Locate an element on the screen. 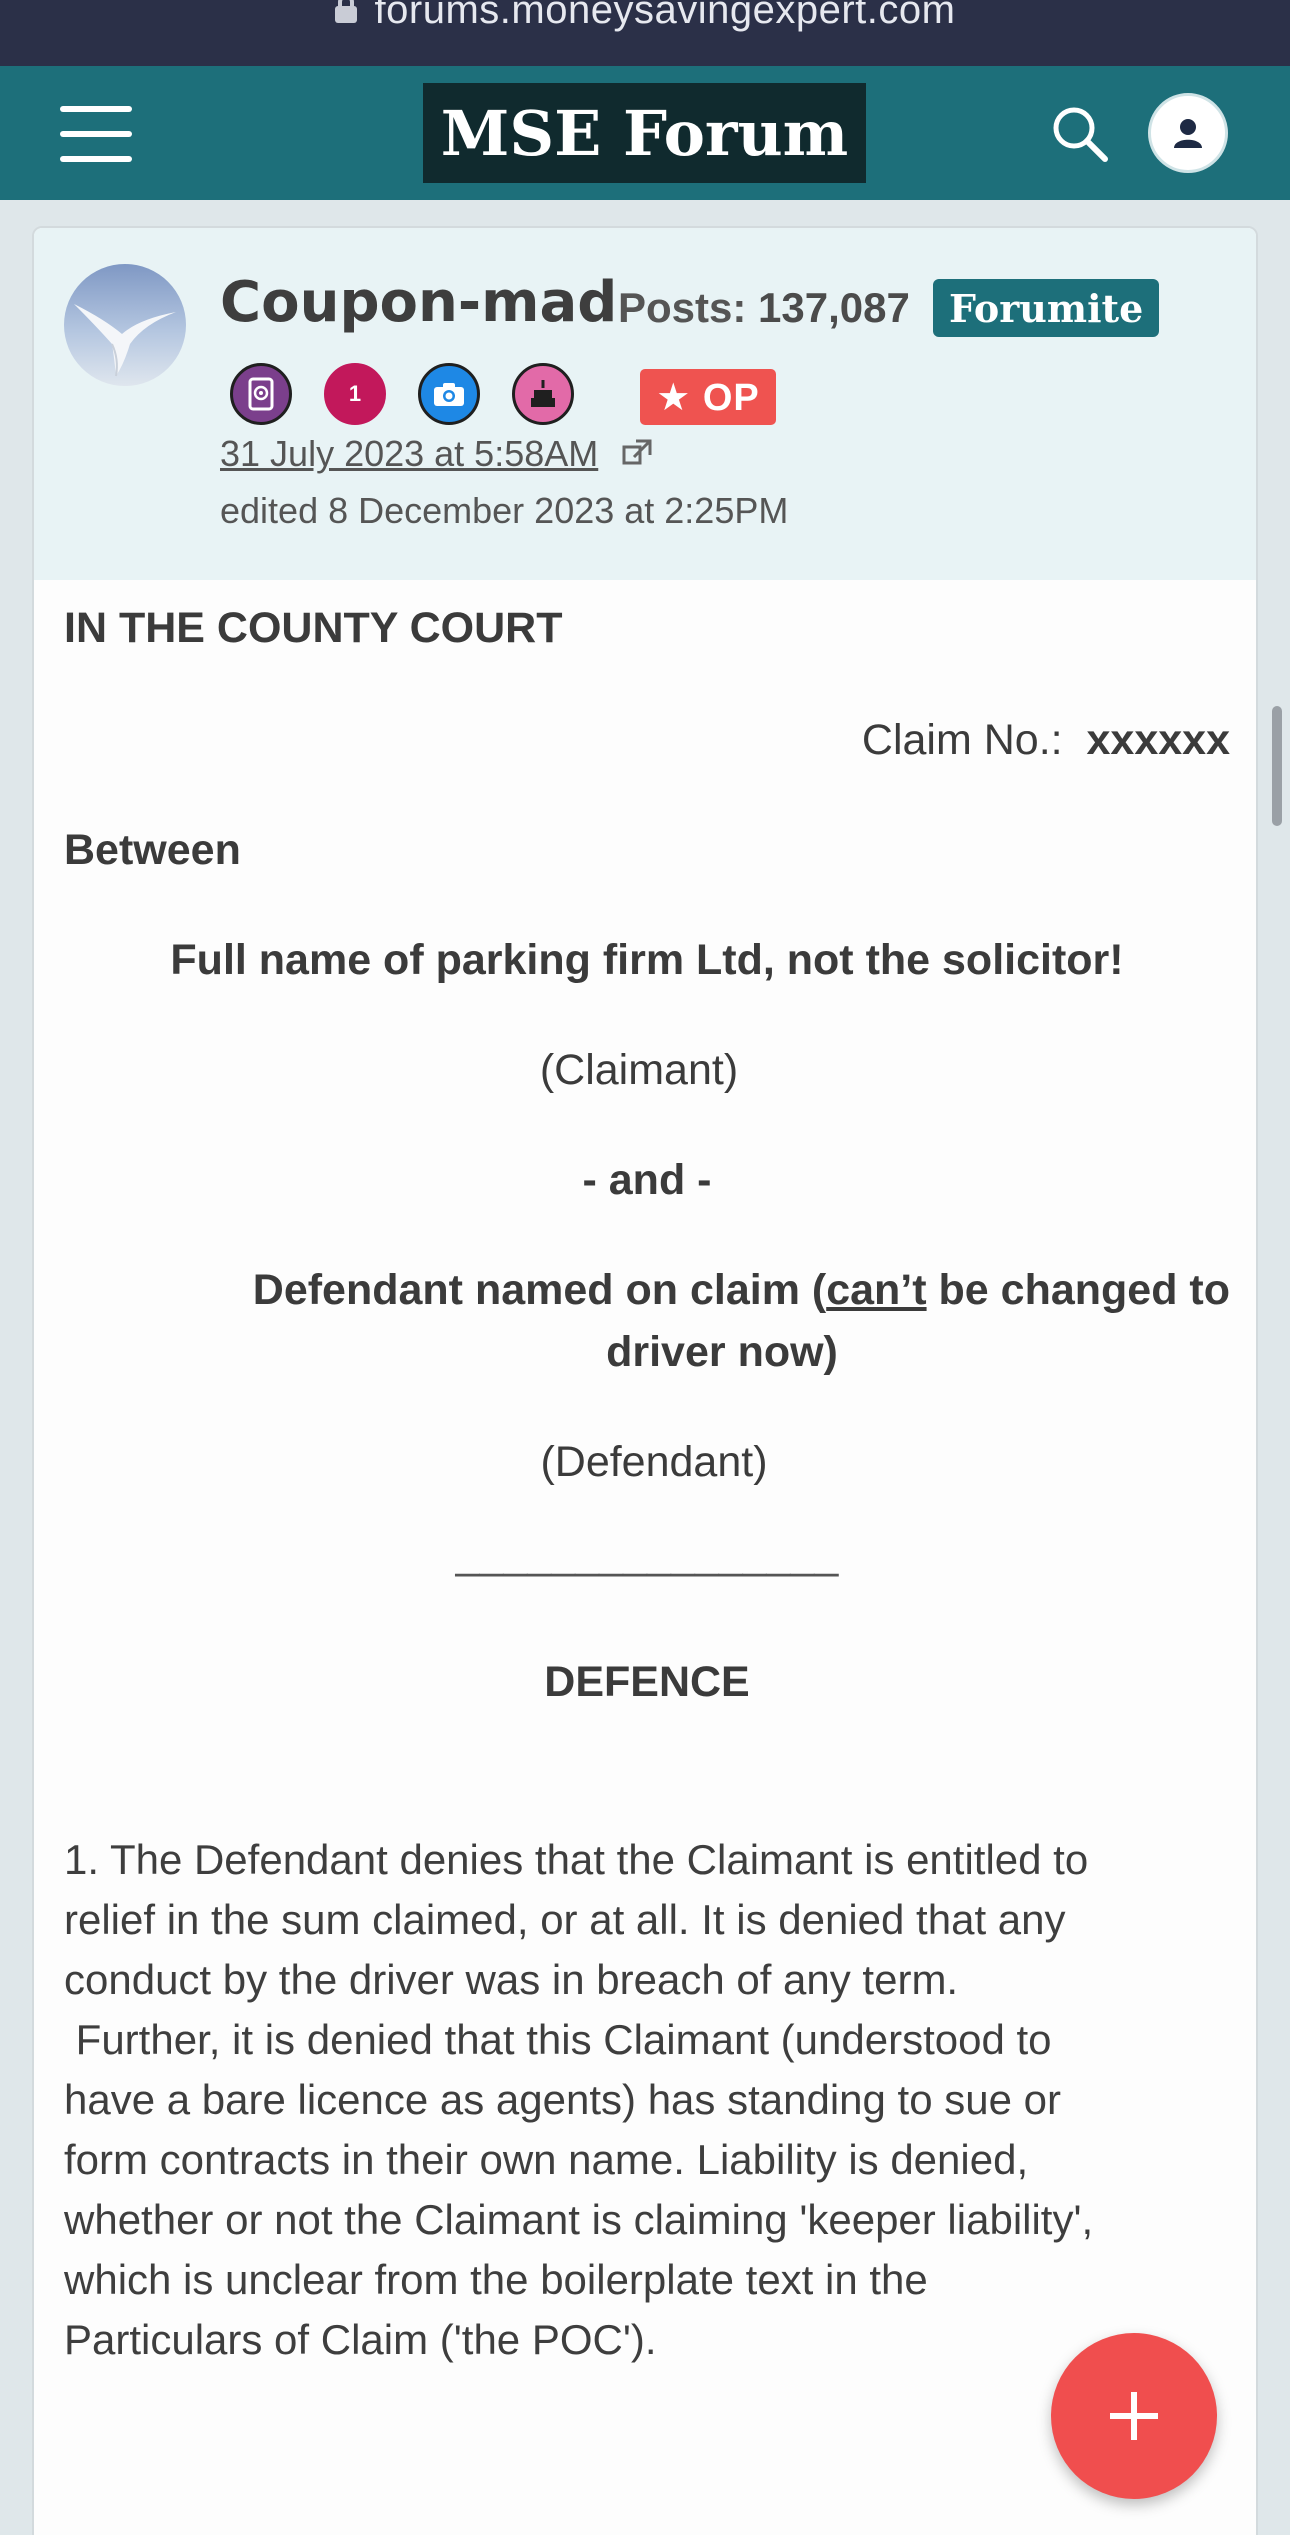  role-badge: Forumite is located at coordinates (1046, 308).